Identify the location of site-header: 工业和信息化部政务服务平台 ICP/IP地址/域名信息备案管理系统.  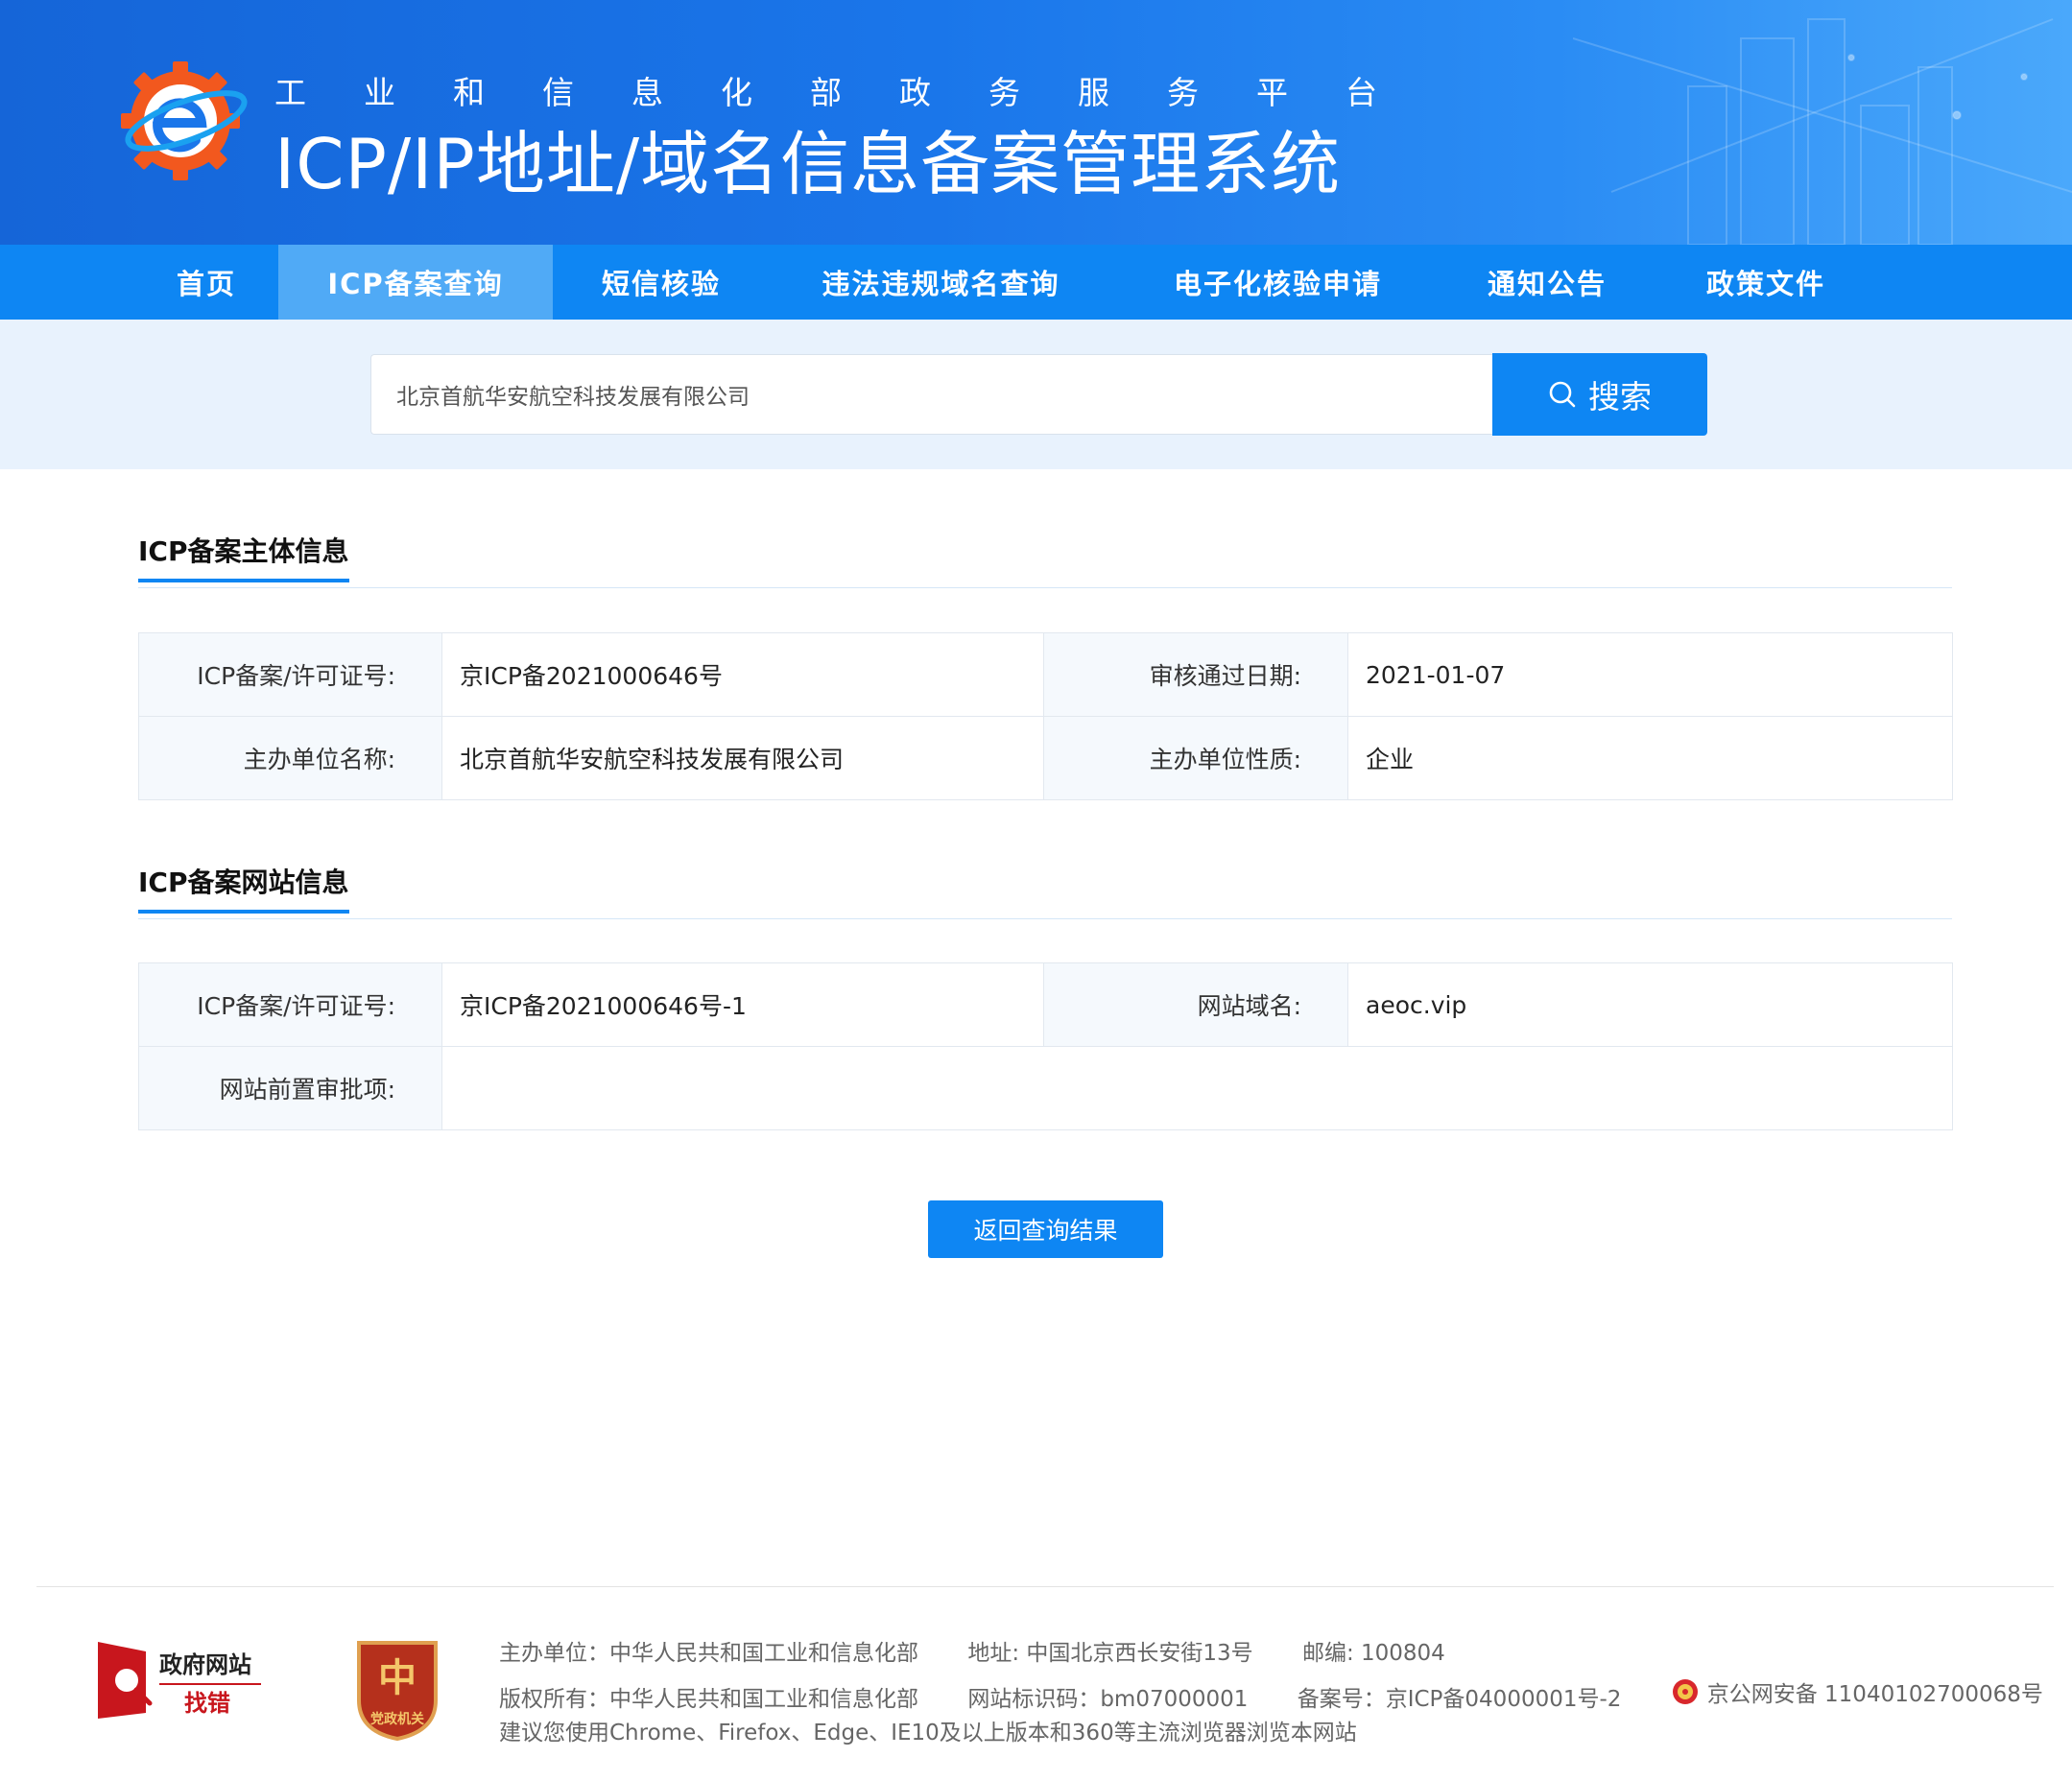
(1036, 123).